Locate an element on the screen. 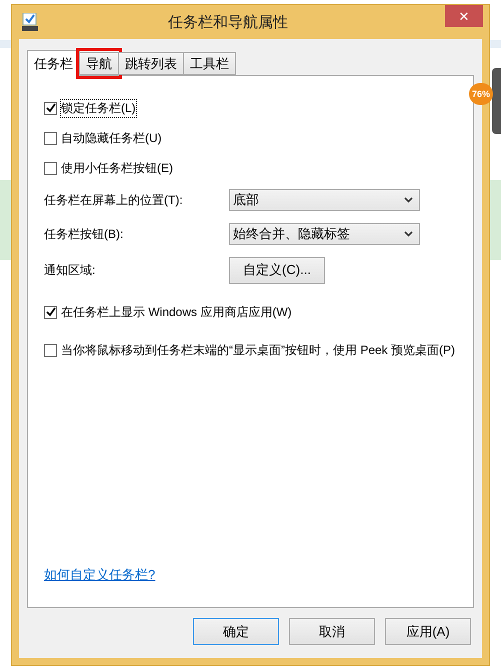  tab: 工具栏 is located at coordinates (209, 63).